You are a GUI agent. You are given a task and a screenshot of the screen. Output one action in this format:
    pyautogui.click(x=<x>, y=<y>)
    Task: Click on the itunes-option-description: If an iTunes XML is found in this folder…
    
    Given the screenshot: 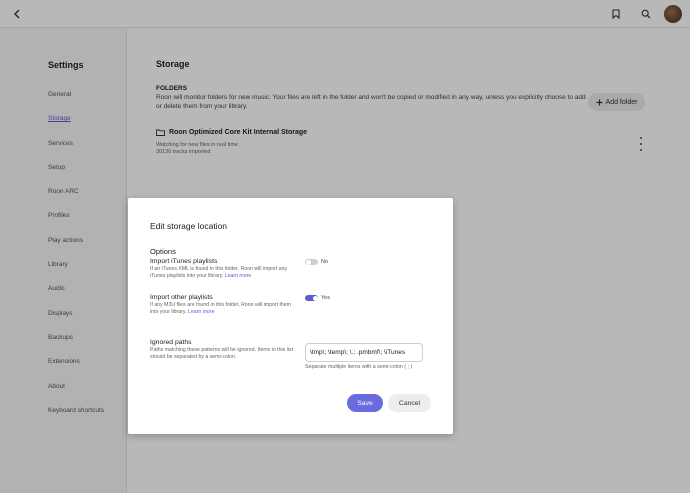 What is the action you would take?
    pyautogui.click(x=219, y=272)
    